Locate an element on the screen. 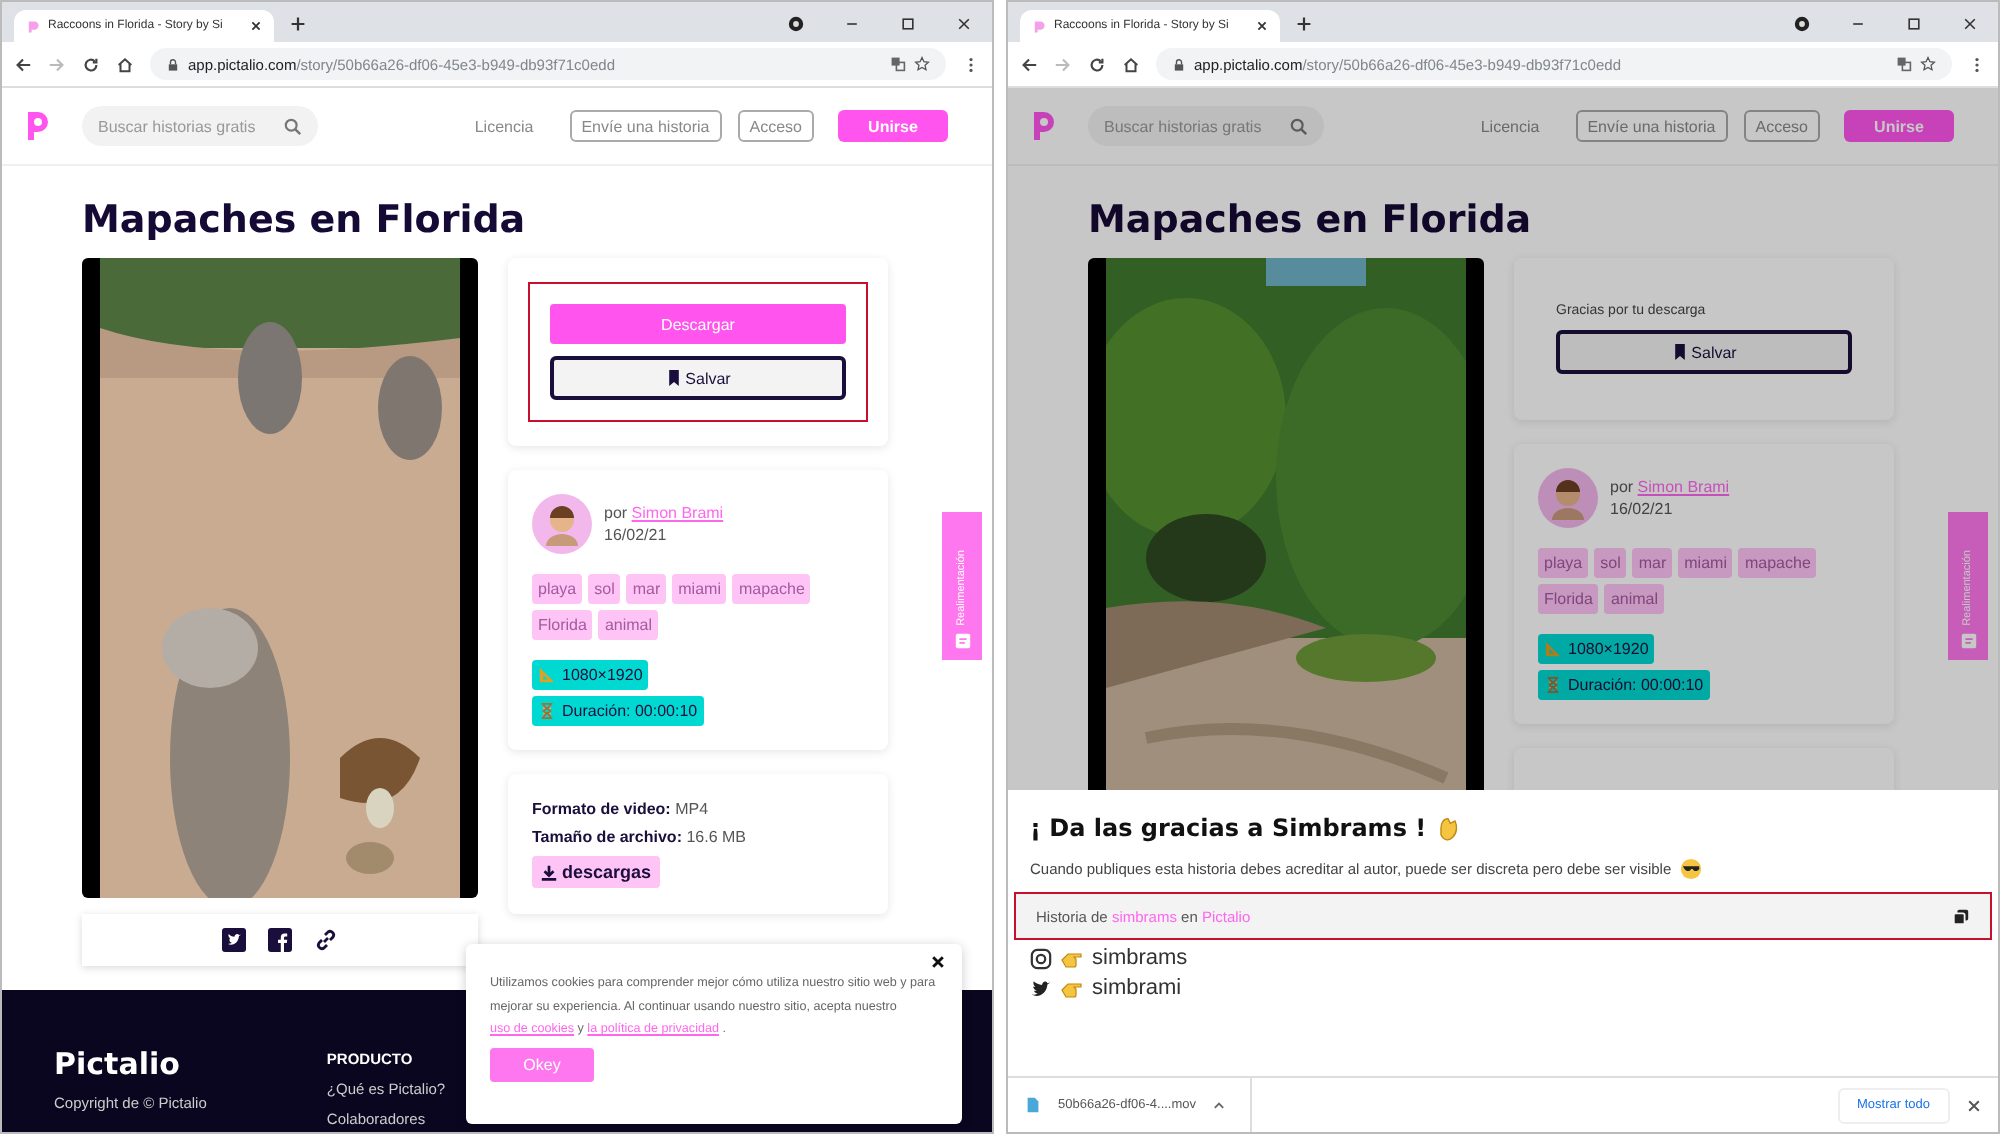 The width and height of the screenshot is (2000, 1134). file-info-text: Tamaño de archivo: 16.6 MB is located at coordinates (640, 837).